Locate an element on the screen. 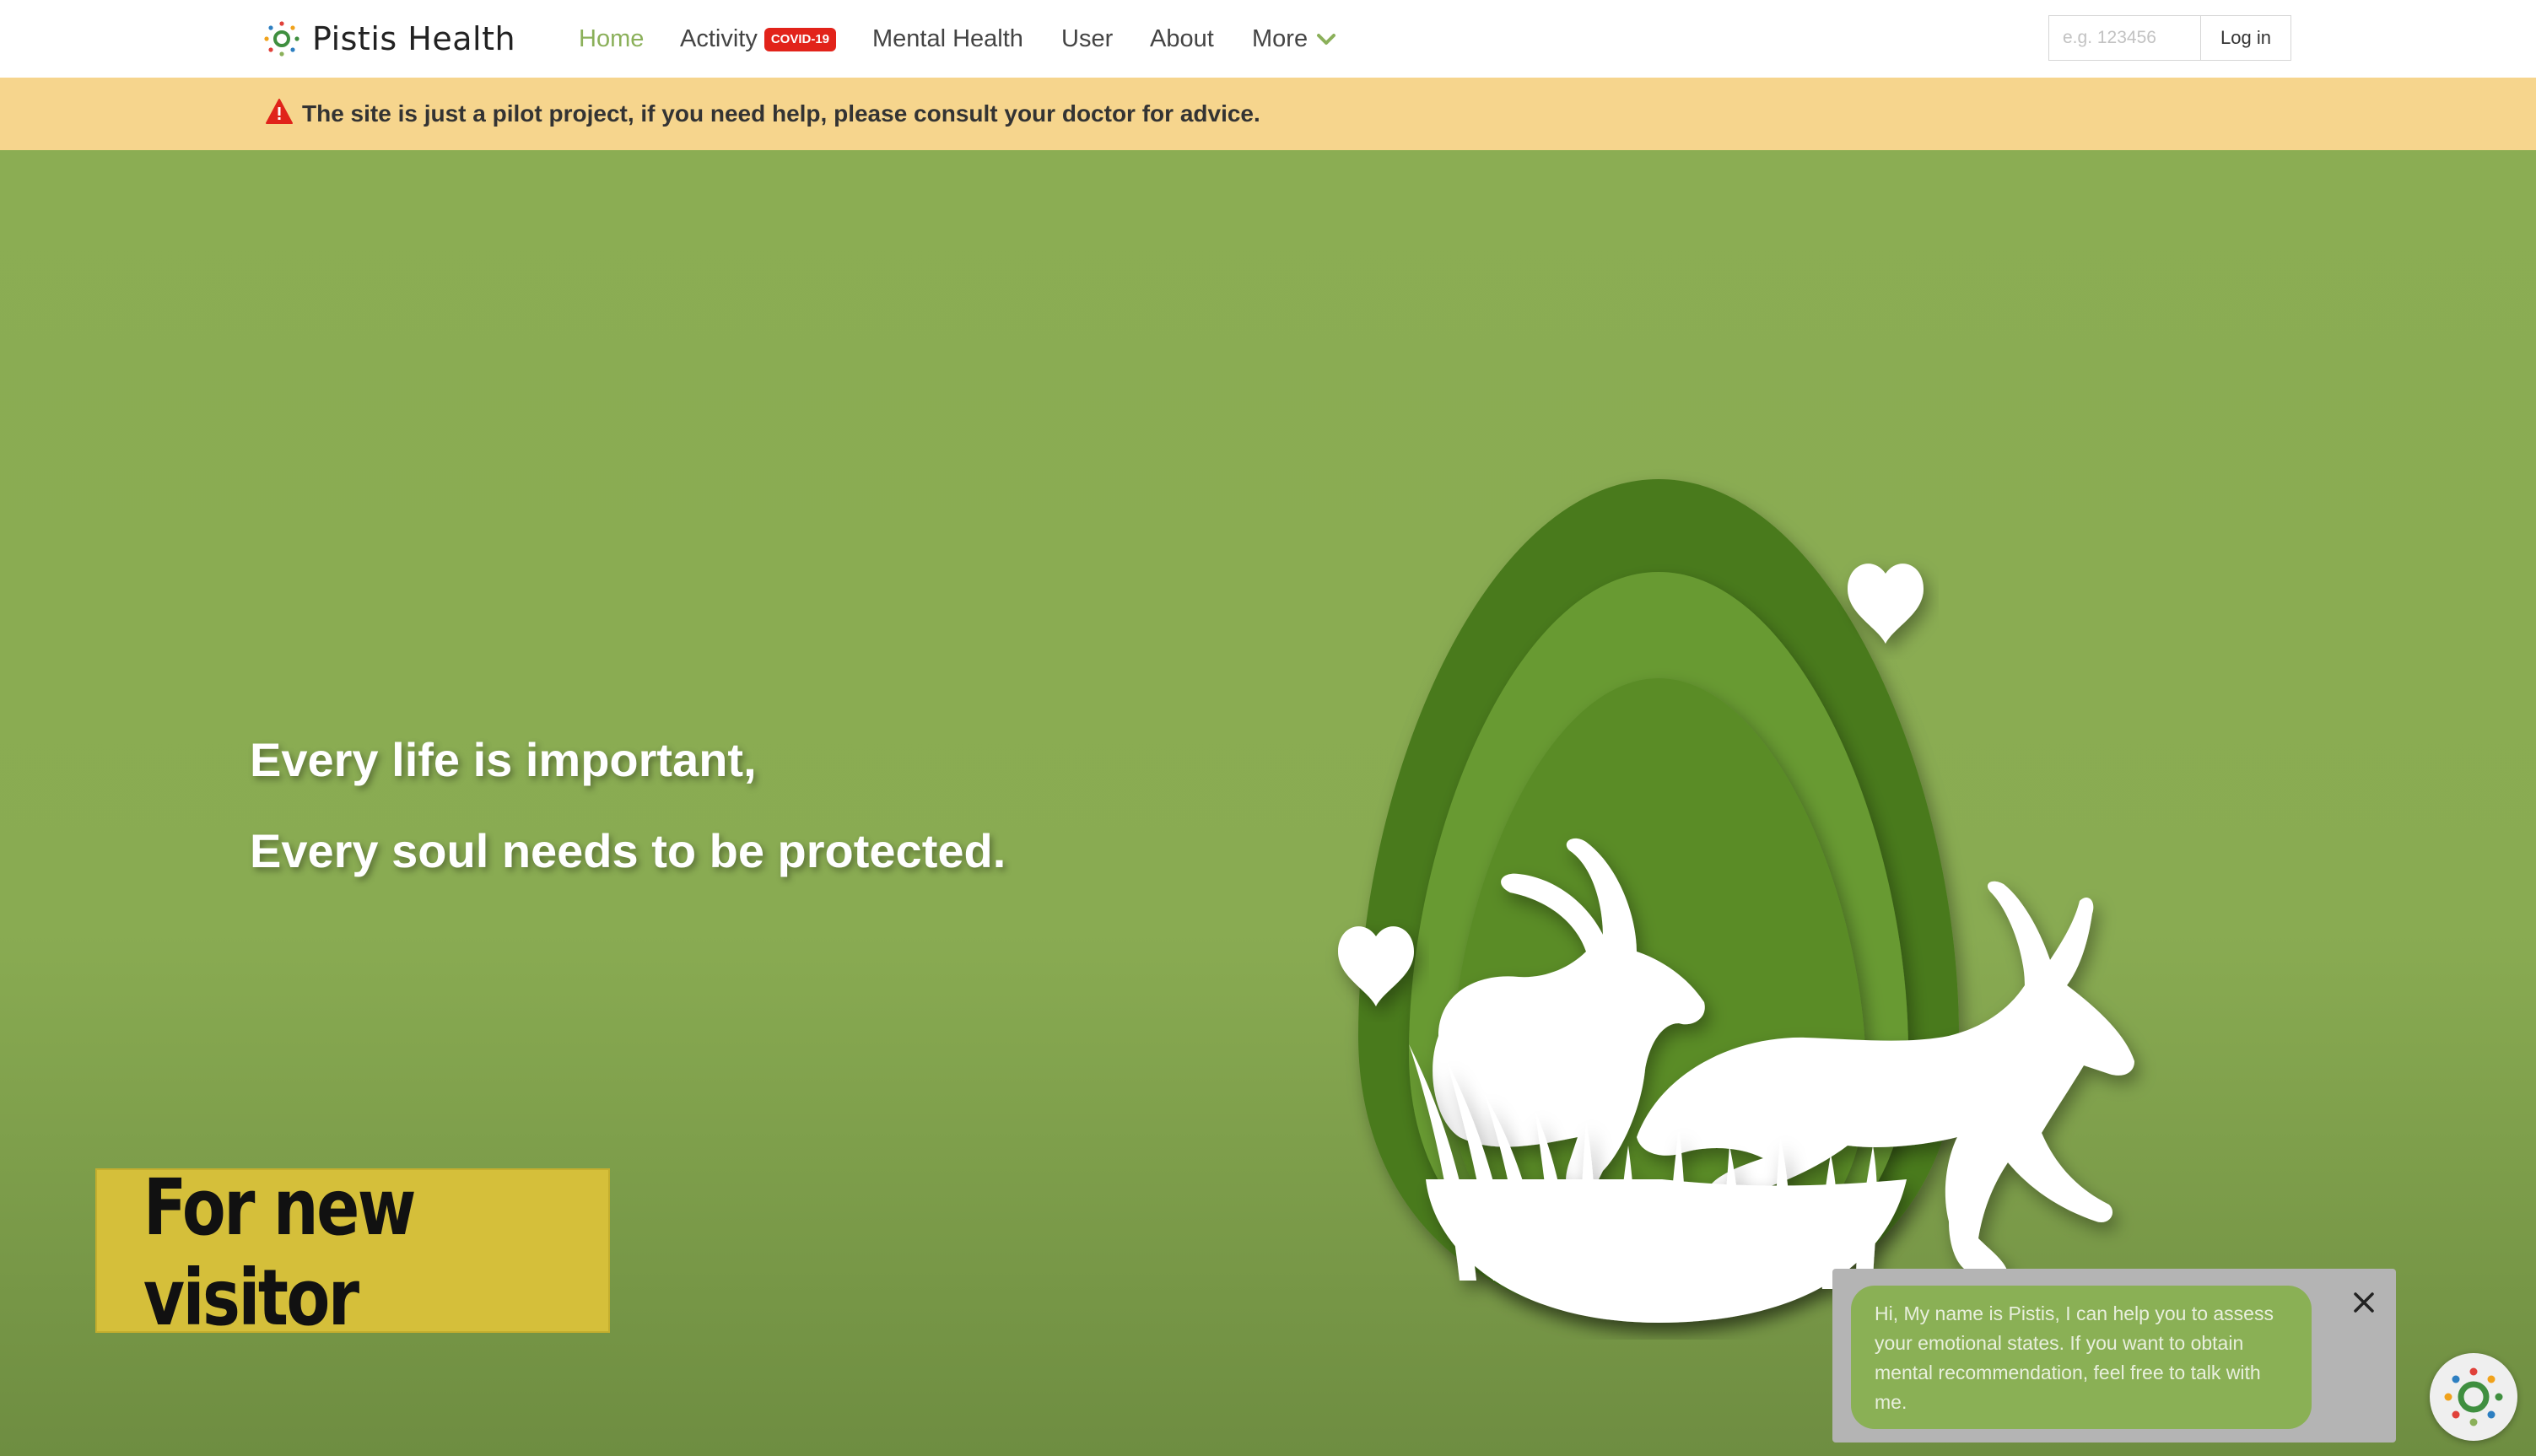  nav-activity-label: Activity is located at coordinates (719, 39).